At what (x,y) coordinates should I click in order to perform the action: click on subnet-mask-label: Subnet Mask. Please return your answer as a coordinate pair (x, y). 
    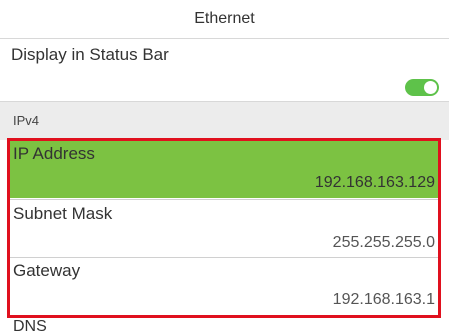
    Looking at the image, I should click on (63, 213).